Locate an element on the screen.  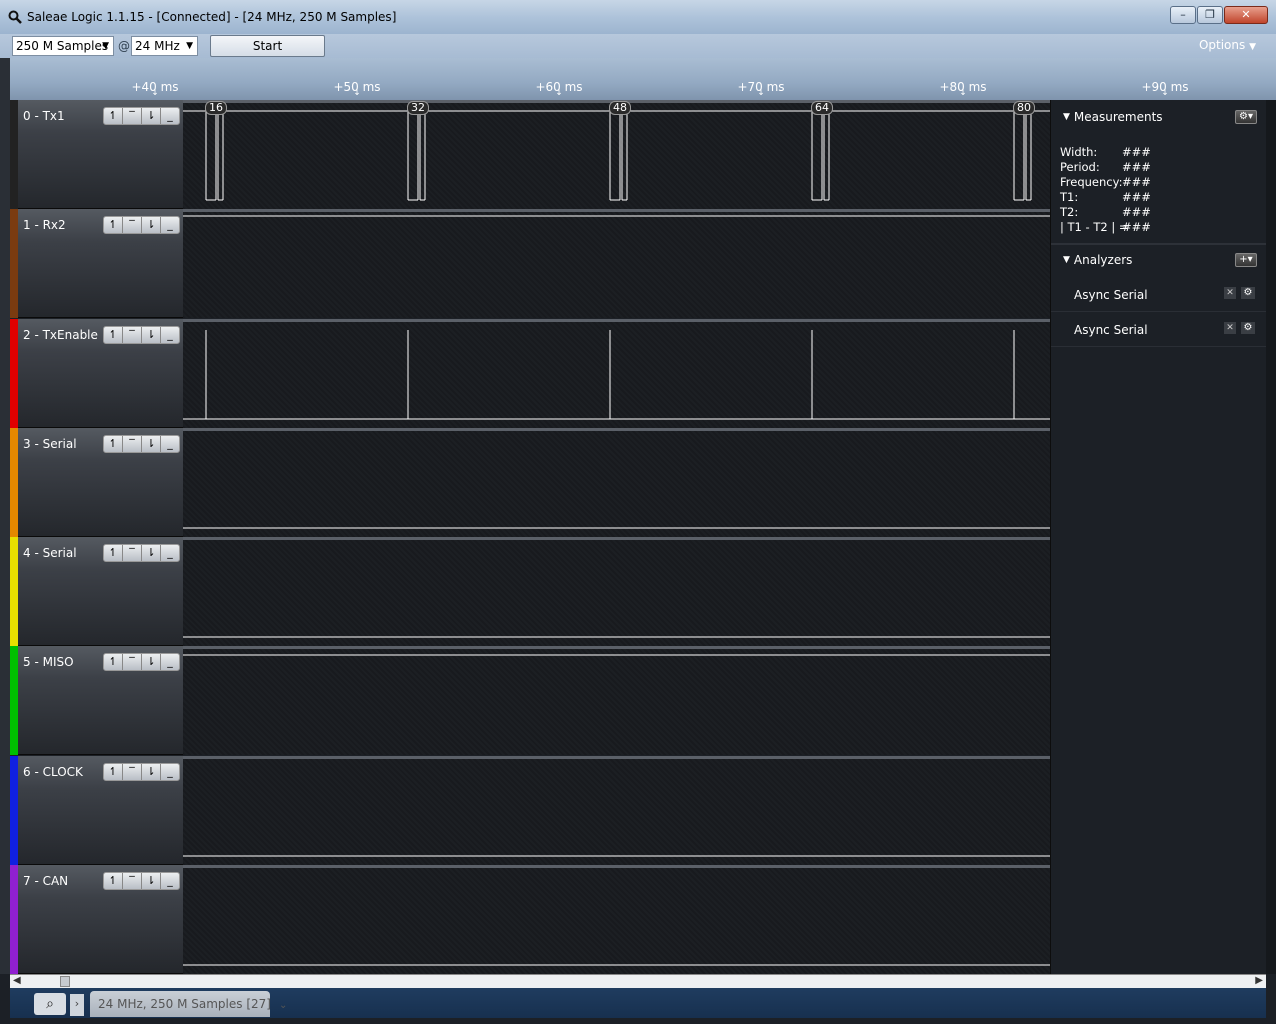
measurements-settings-button: ⚙▾ is located at coordinates (1246, 117).